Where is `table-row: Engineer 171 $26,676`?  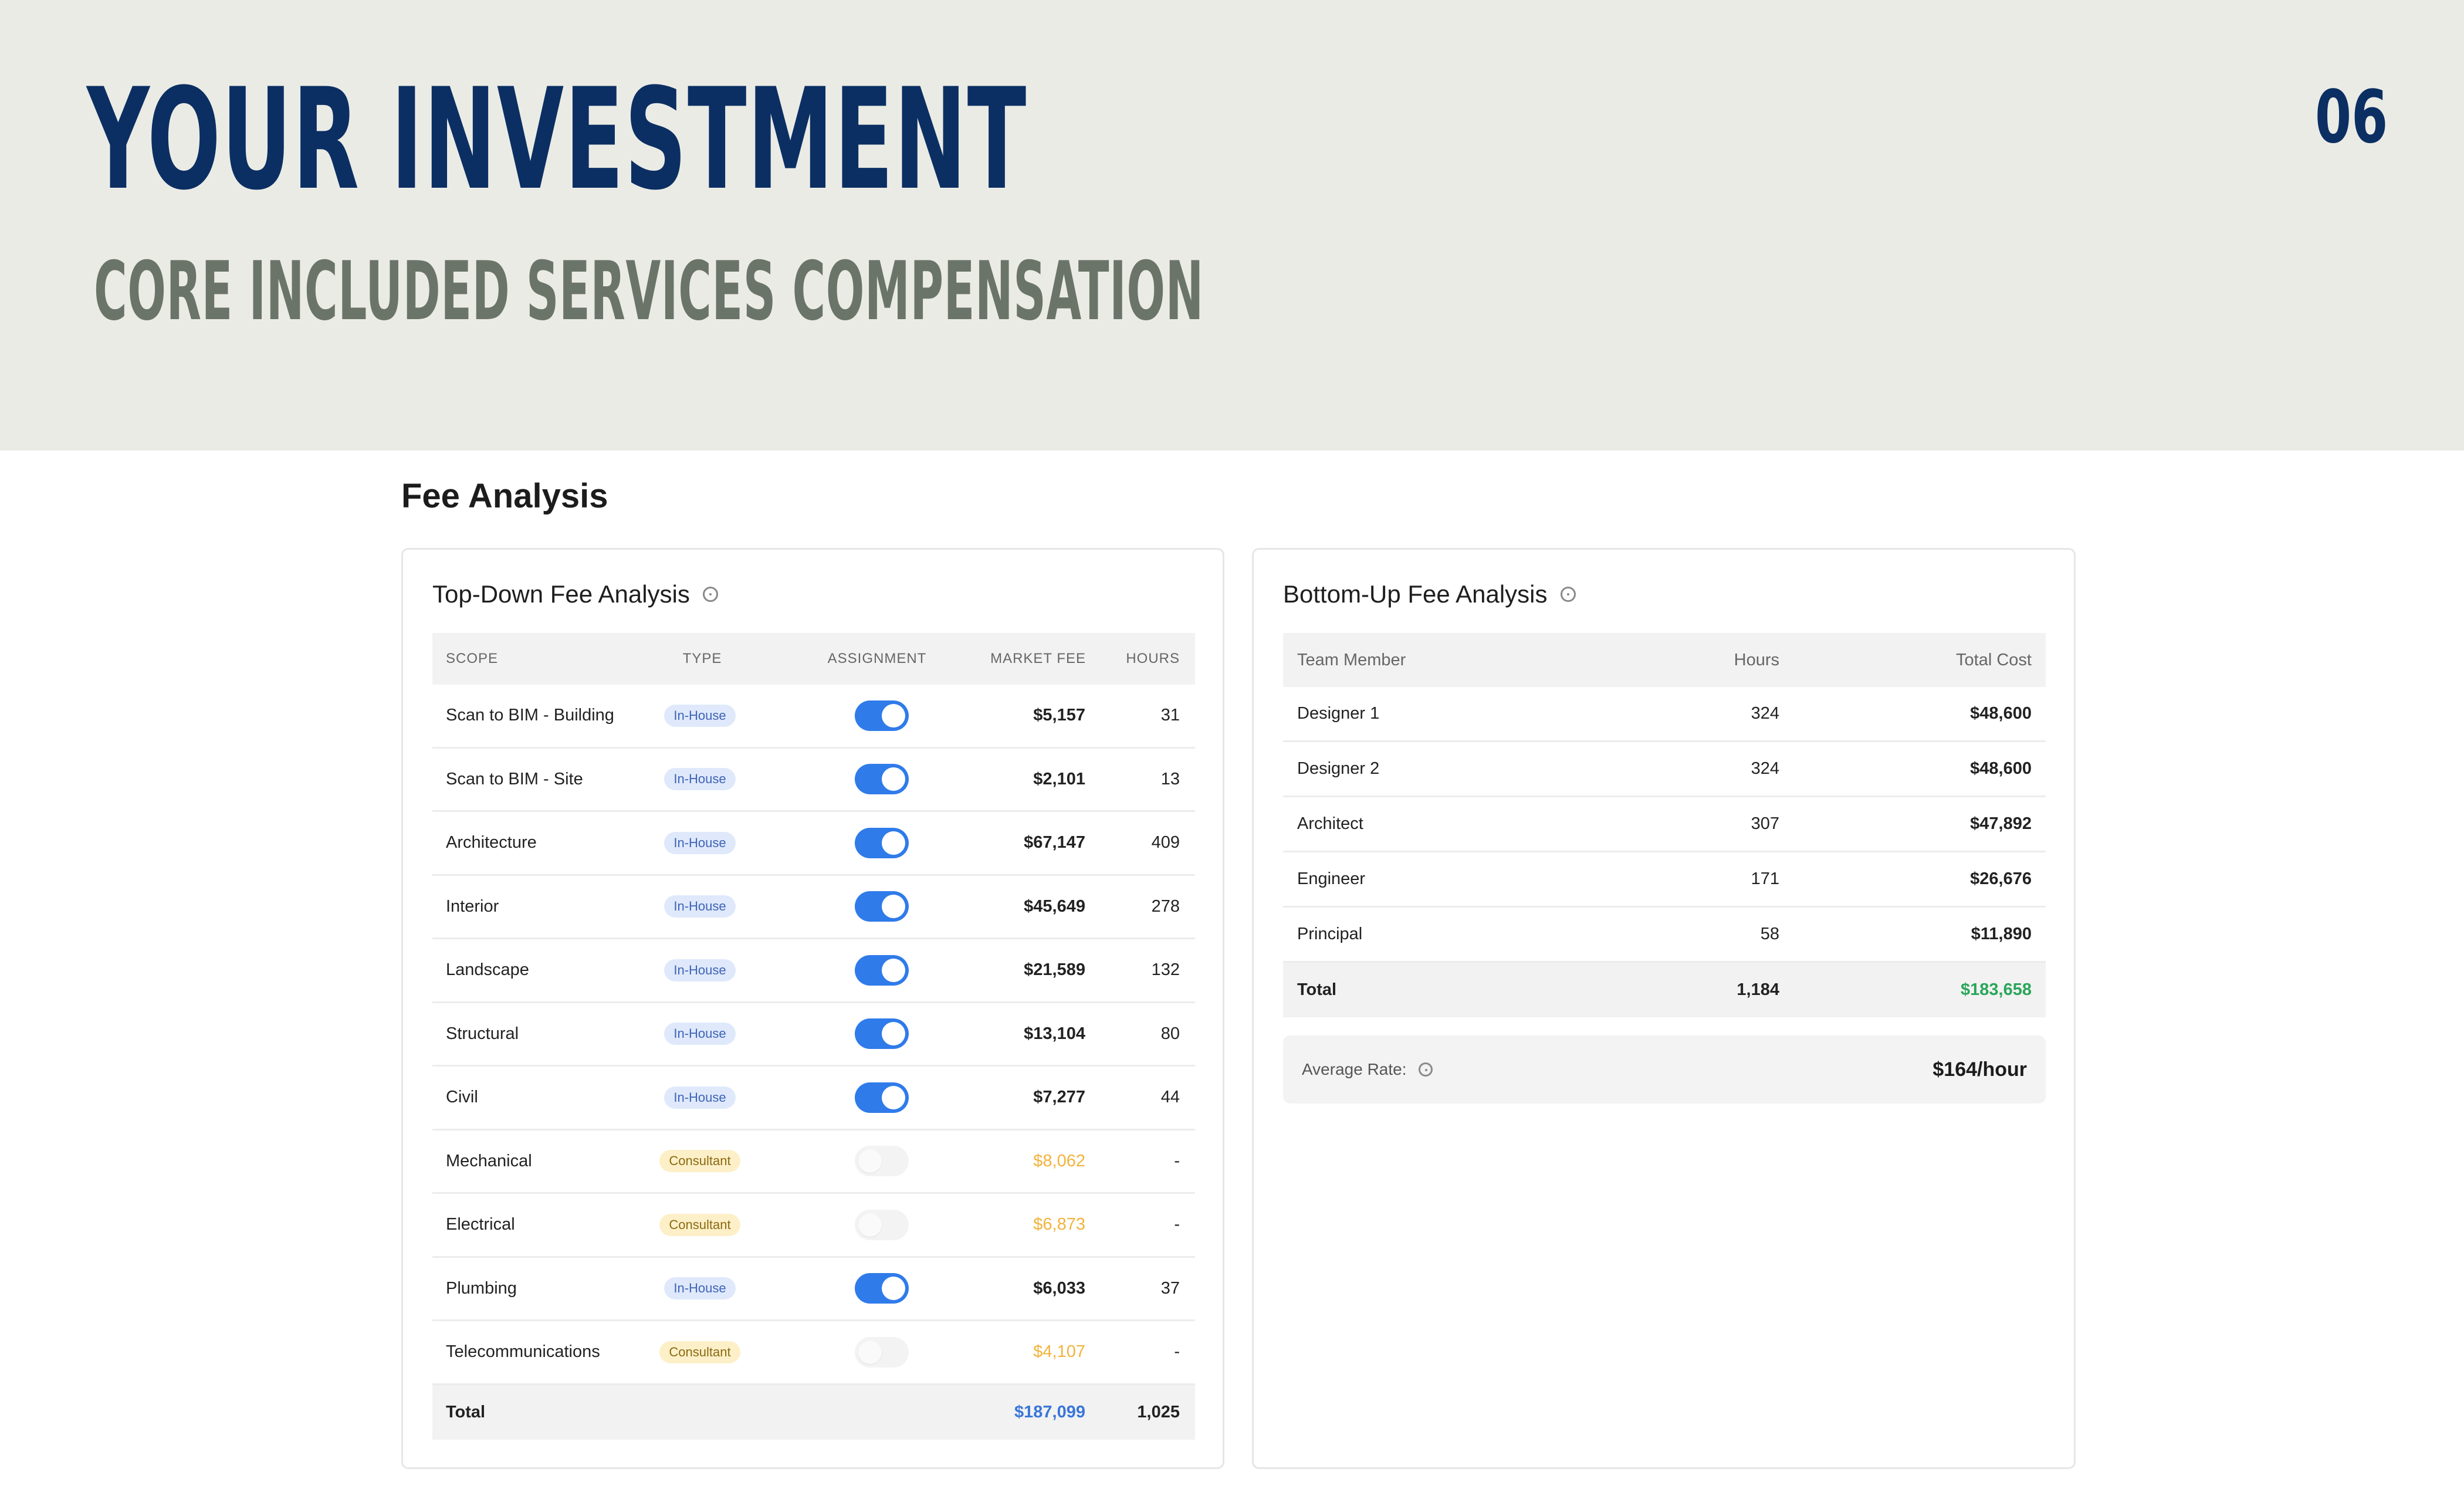 table-row: Engineer 171 $26,676 is located at coordinates (1664, 880).